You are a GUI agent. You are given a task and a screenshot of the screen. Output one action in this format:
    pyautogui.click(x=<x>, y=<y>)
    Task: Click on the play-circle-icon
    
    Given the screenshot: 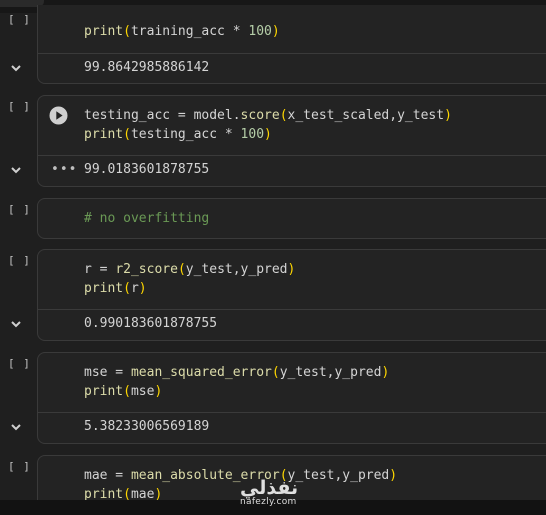 What is the action you would take?
    pyautogui.click(x=58, y=115)
    